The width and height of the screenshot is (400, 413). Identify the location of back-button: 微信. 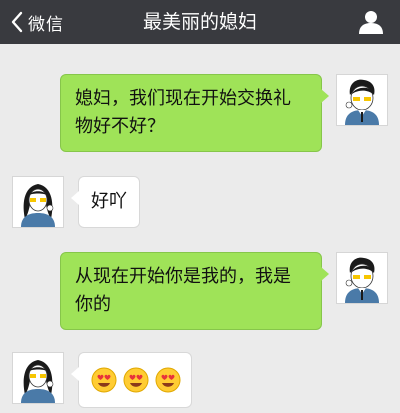
(37, 22).